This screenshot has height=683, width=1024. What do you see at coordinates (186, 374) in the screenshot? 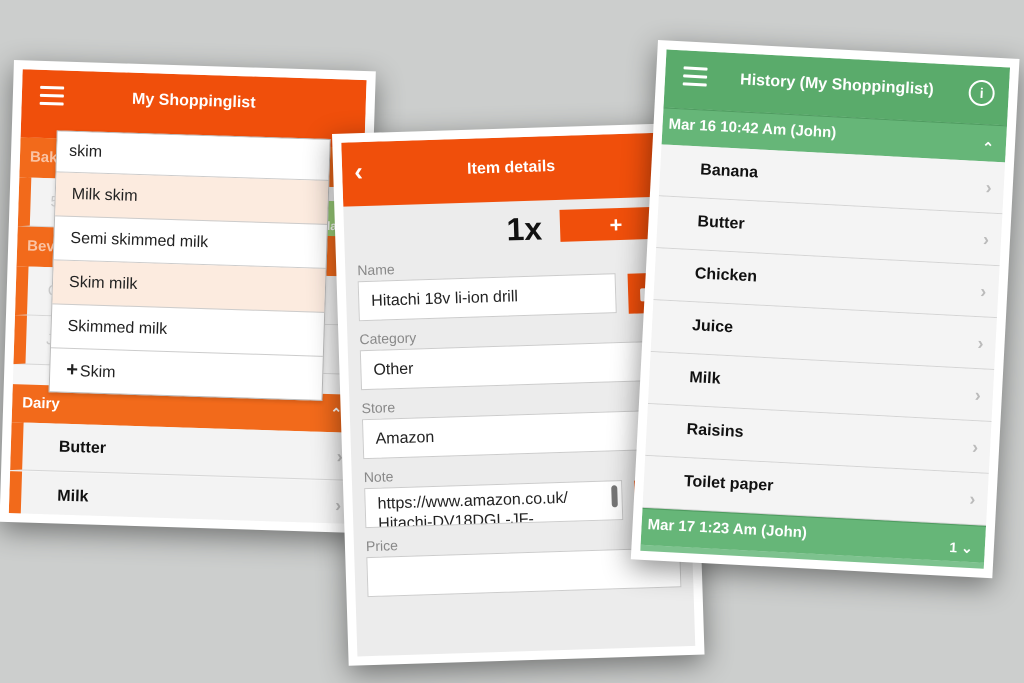
I see `add-new-item-button: +Skim` at bounding box center [186, 374].